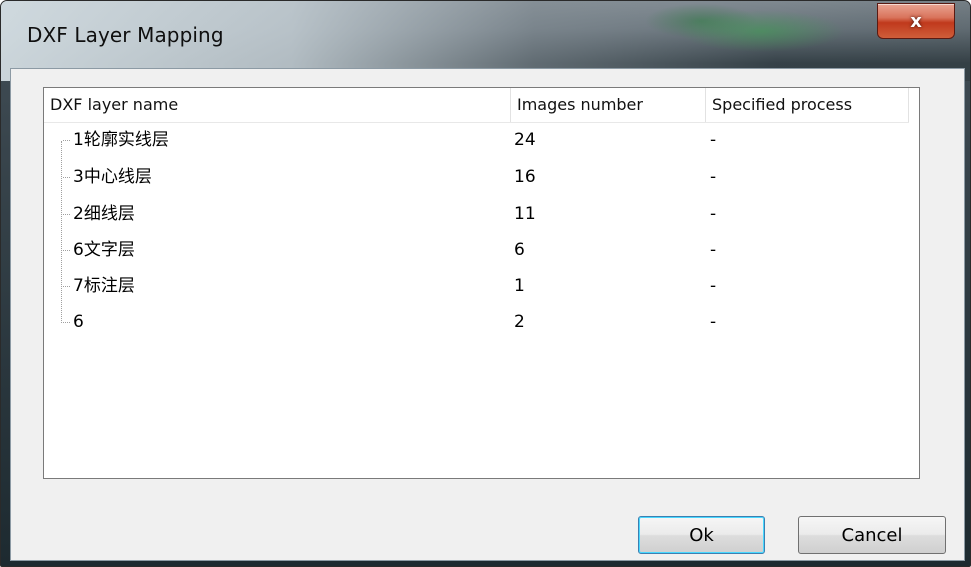 Image resolution: width=971 pixels, height=567 pixels. I want to click on images-number: 24, so click(525, 140).